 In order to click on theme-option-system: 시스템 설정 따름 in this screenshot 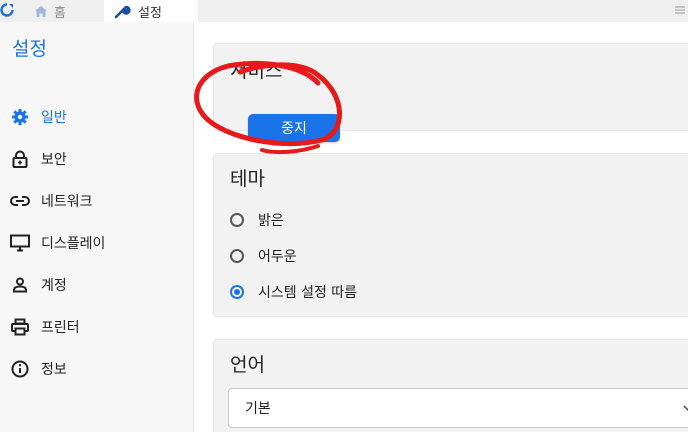, I will do `click(293, 292)`.